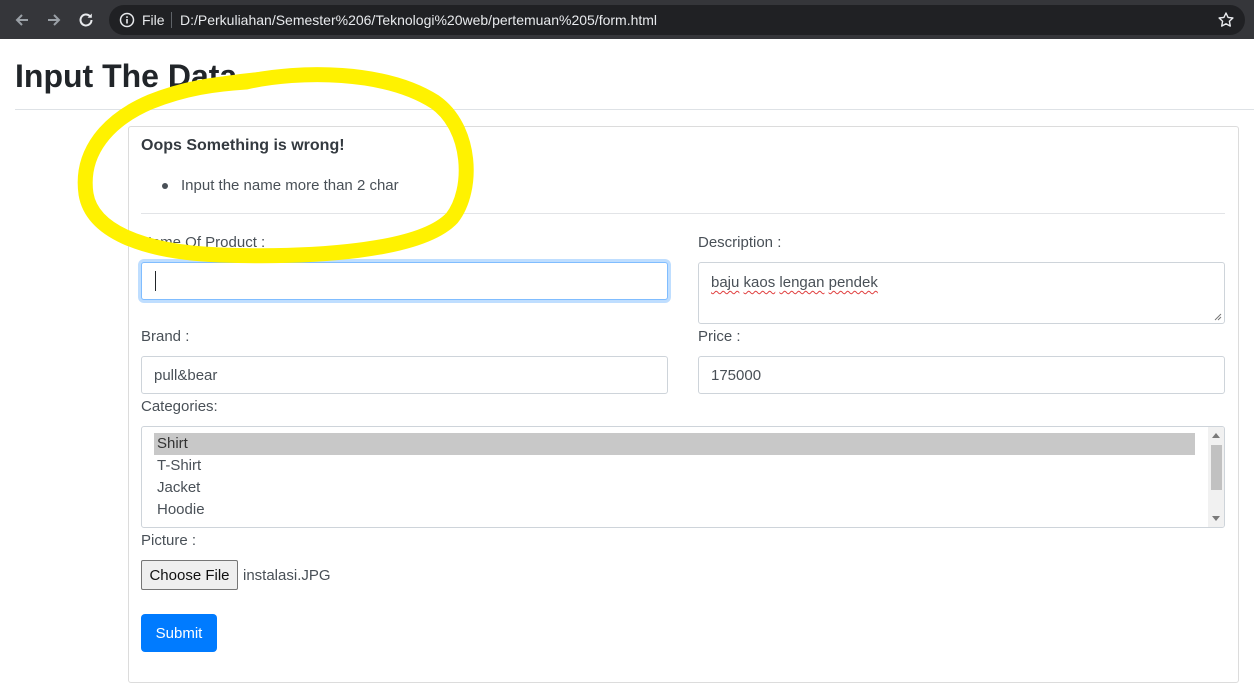  What do you see at coordinates (853, 282) in the screenshot?
I see `description-word: pendek` at bounding box center [853, 282].